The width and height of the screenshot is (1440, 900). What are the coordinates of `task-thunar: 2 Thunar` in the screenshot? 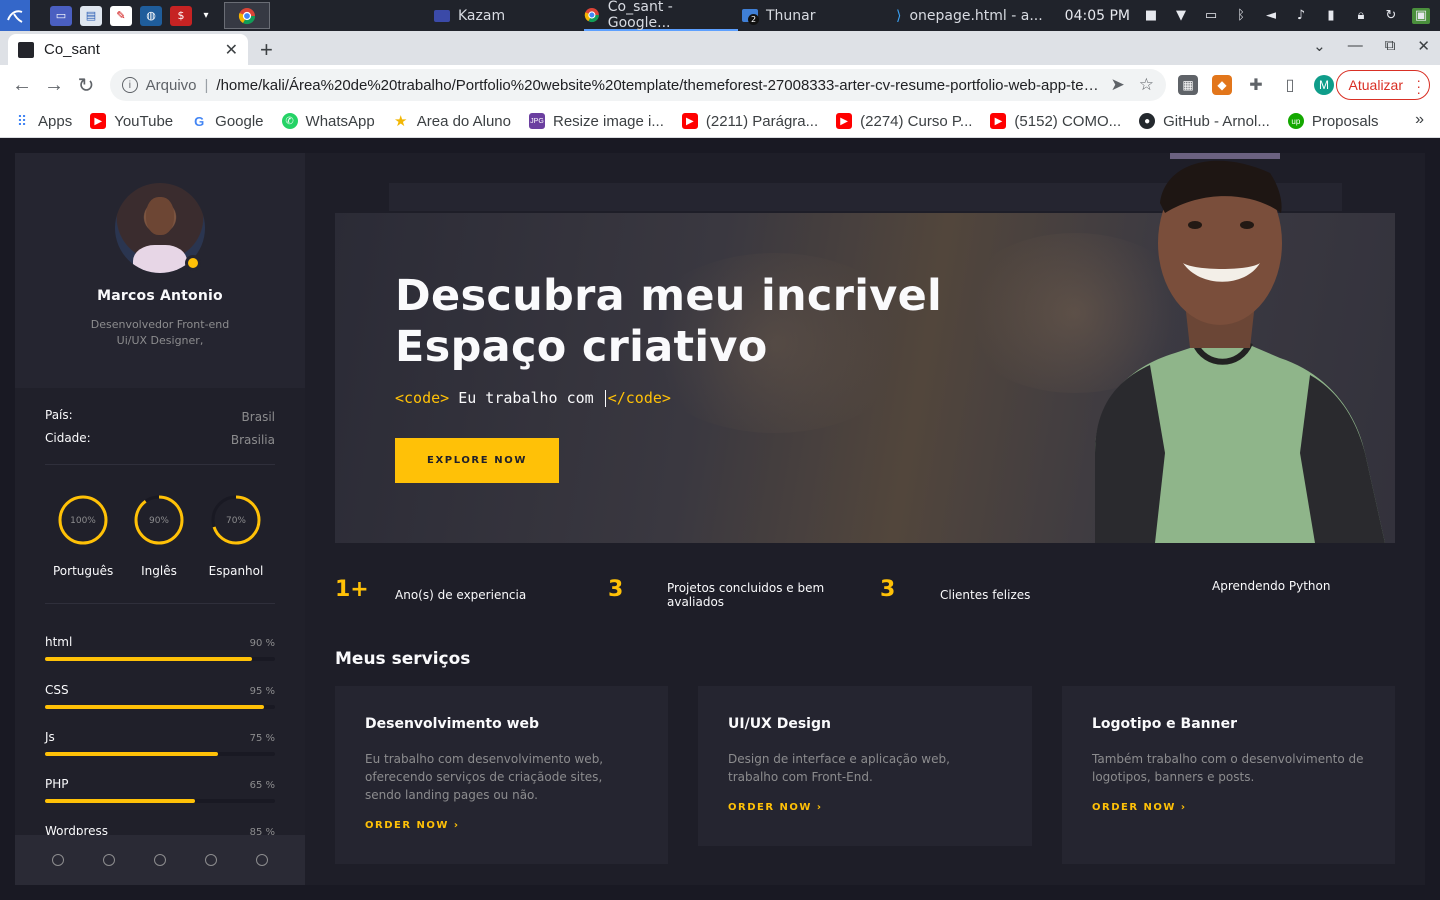 It's located at (779, 15).